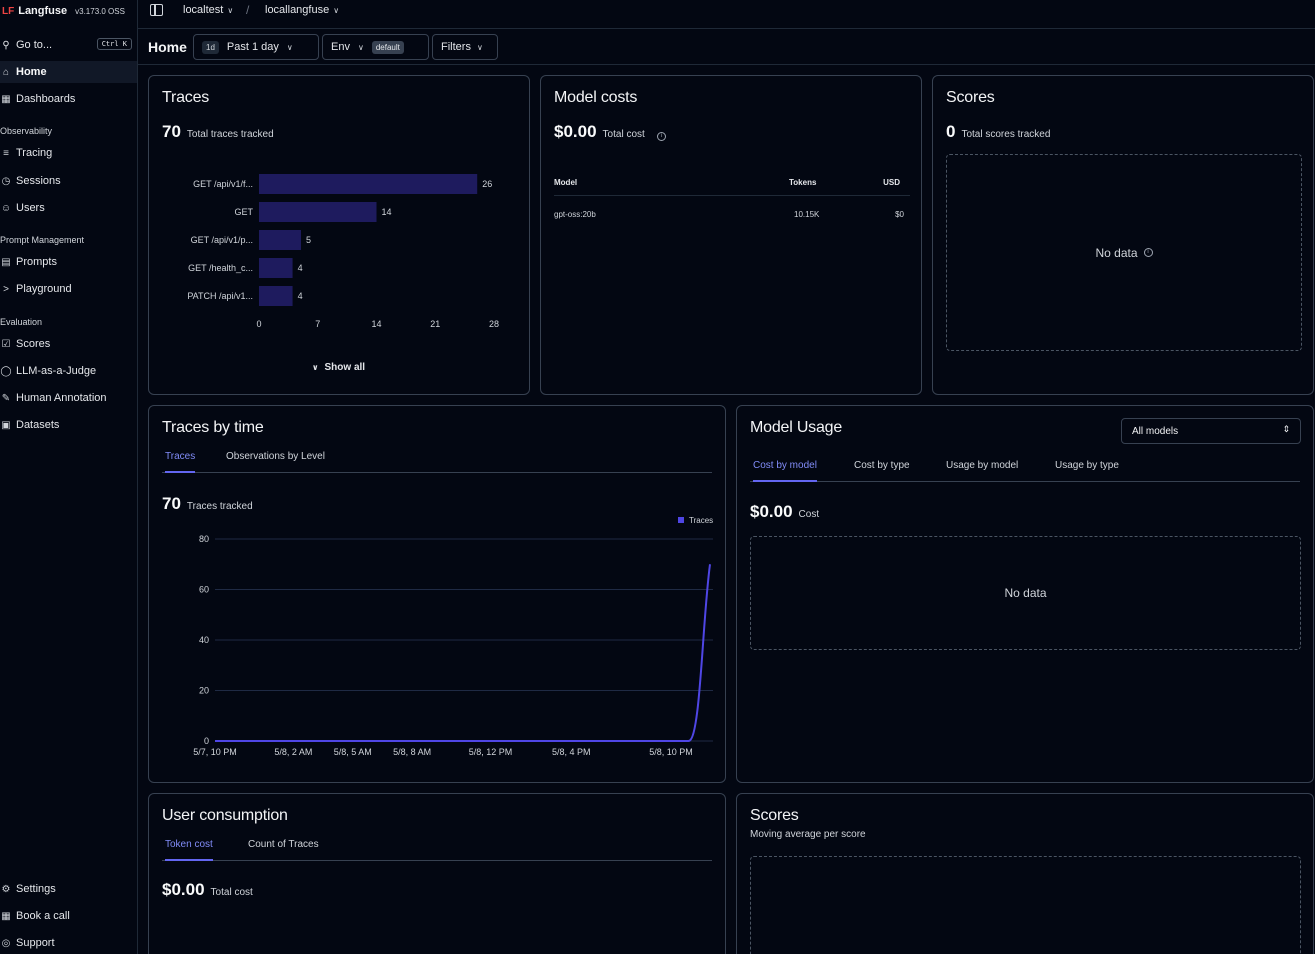 The image size is (1315, 954). I want to click on tab-cost-by-model: Cost by model, so click(785, 471).